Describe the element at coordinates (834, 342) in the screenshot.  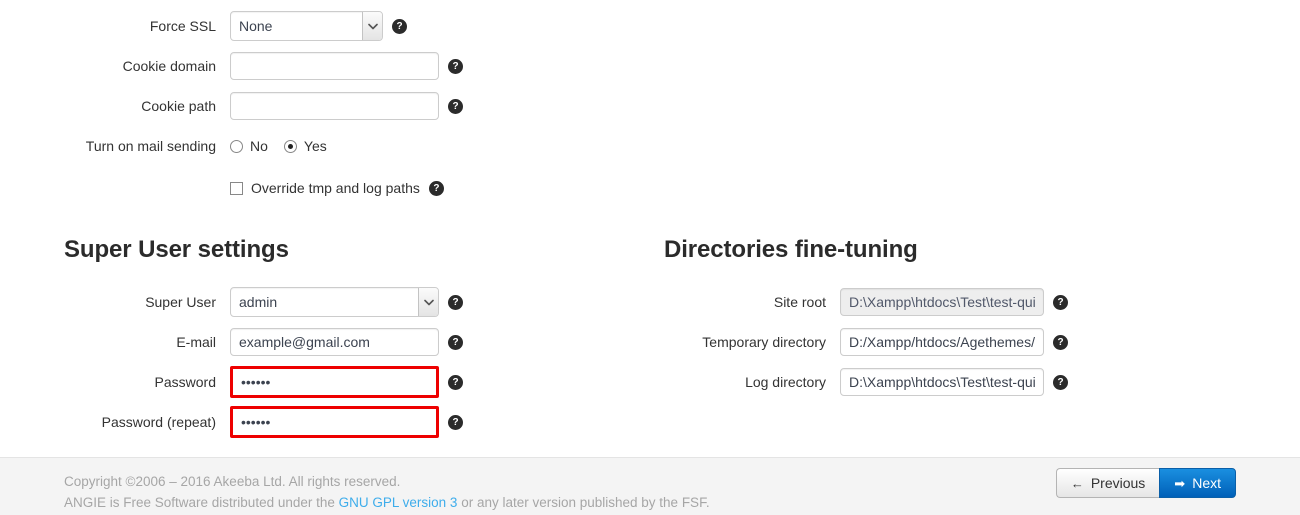
I see `form-row-temp-directory: Temporary directory ?` at that location.